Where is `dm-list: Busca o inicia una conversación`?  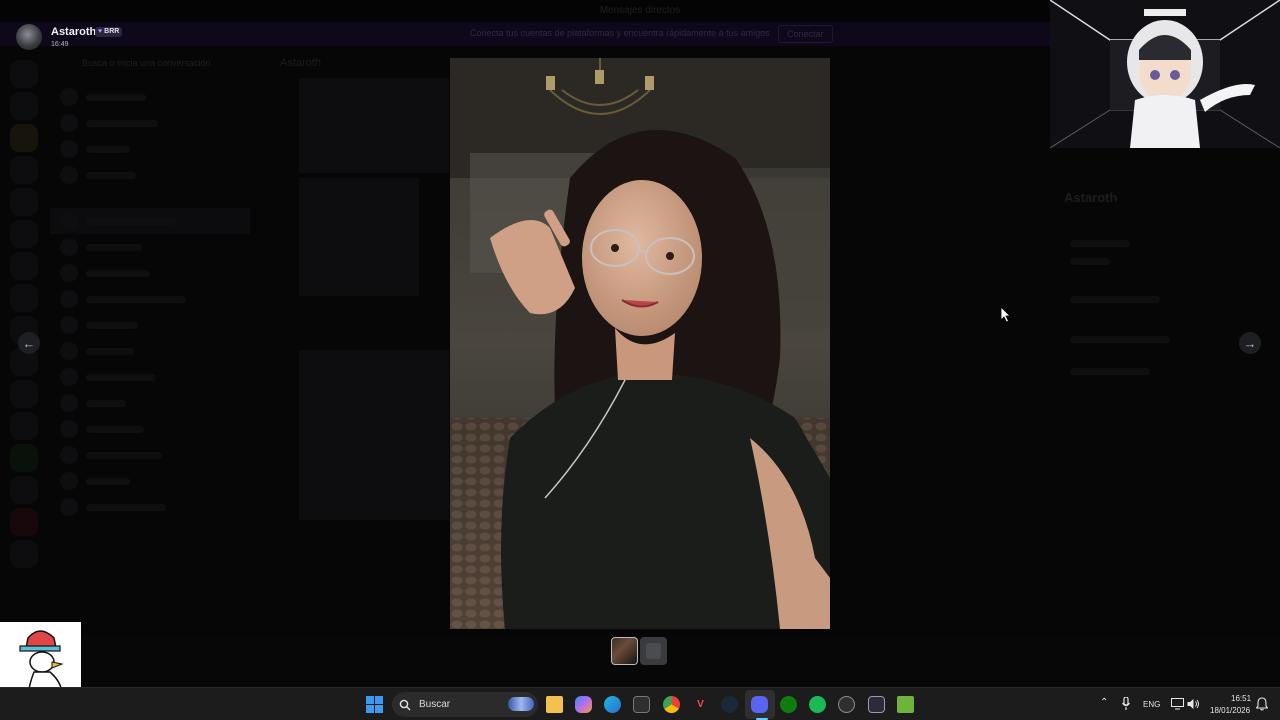 dm-list: Busca o inicia una conversación is located at coordinates (150, 350).